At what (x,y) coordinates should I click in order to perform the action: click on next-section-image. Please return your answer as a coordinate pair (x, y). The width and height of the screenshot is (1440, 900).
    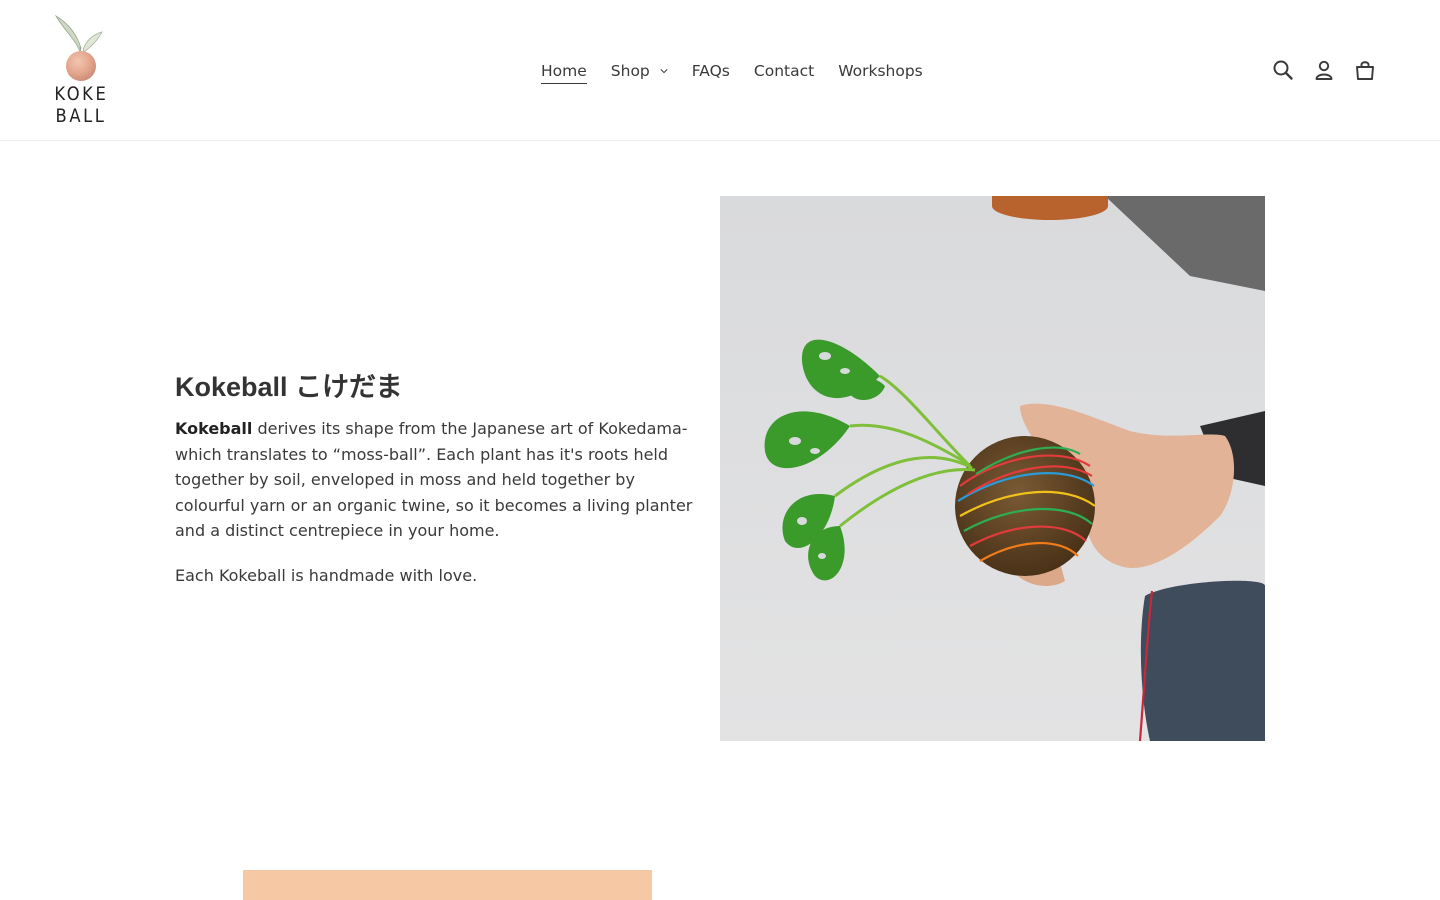
    Looking at the image, I should click on (447, 885).